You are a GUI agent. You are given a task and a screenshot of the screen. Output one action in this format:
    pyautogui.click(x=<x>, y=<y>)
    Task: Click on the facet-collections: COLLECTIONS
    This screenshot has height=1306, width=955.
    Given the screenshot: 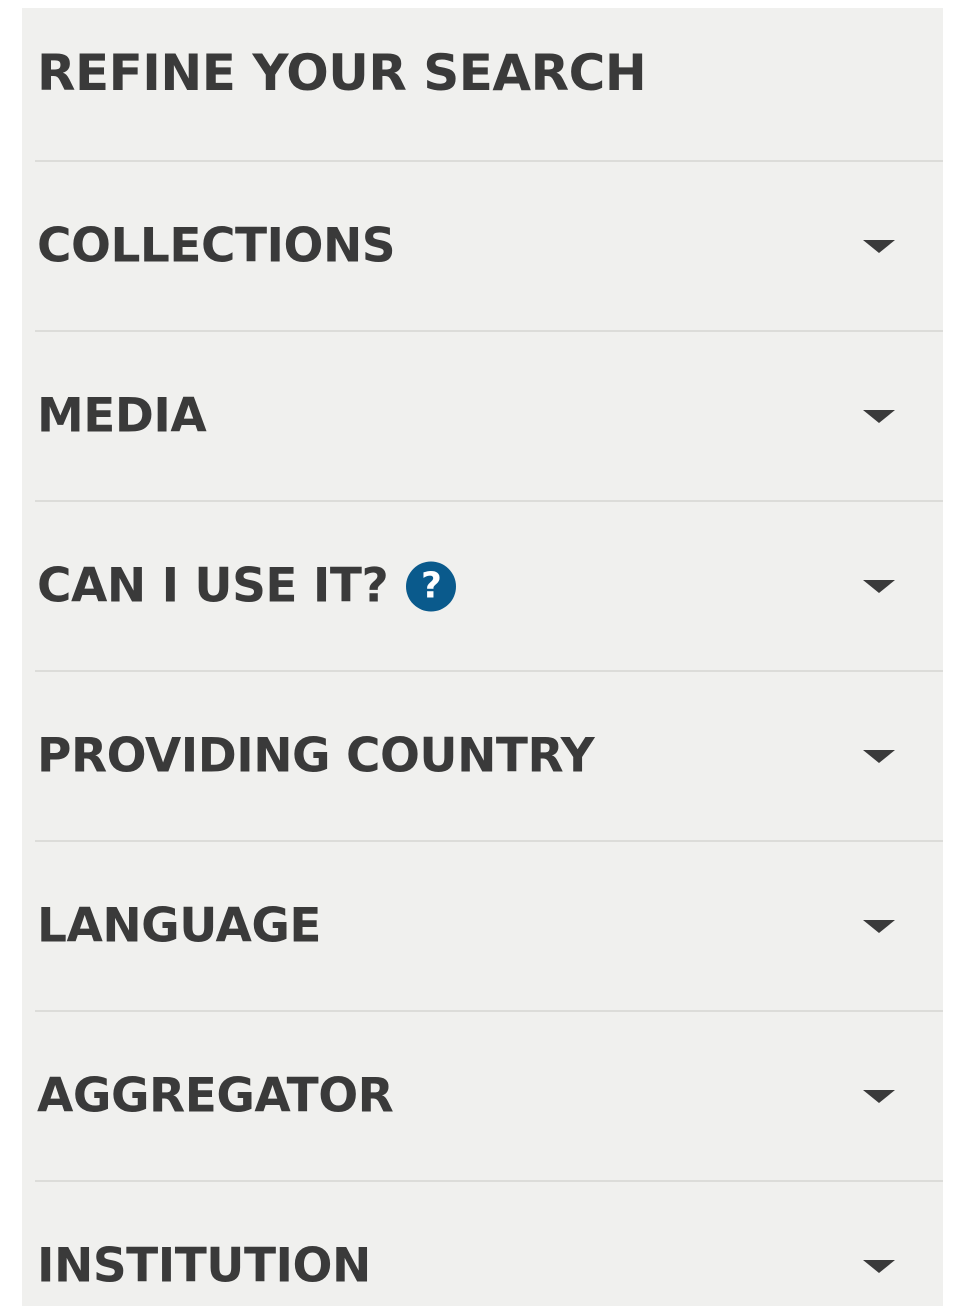 What is the action you would take?
    pyautogui.click(x=489, y=245)
    